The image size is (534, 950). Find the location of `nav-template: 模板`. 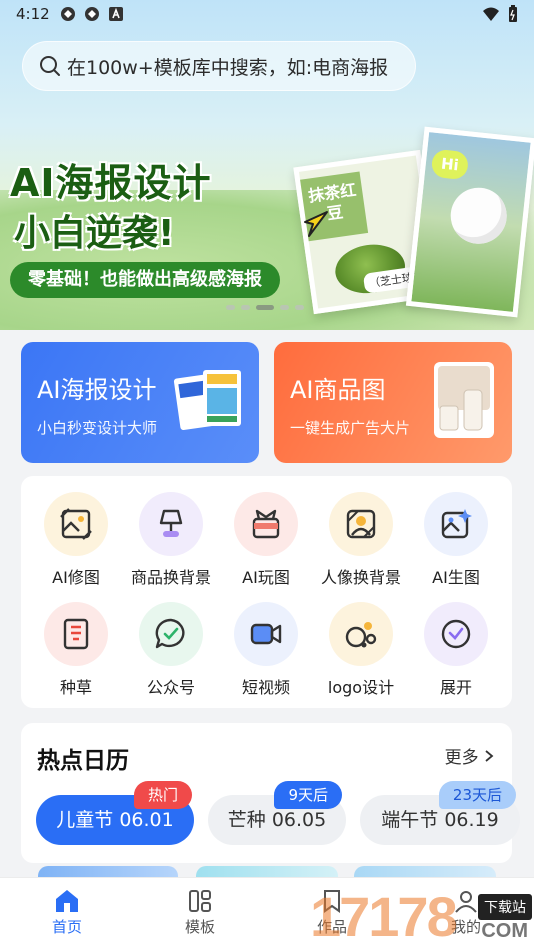

nav-template: 模板 is located at coordinates (200, 911).